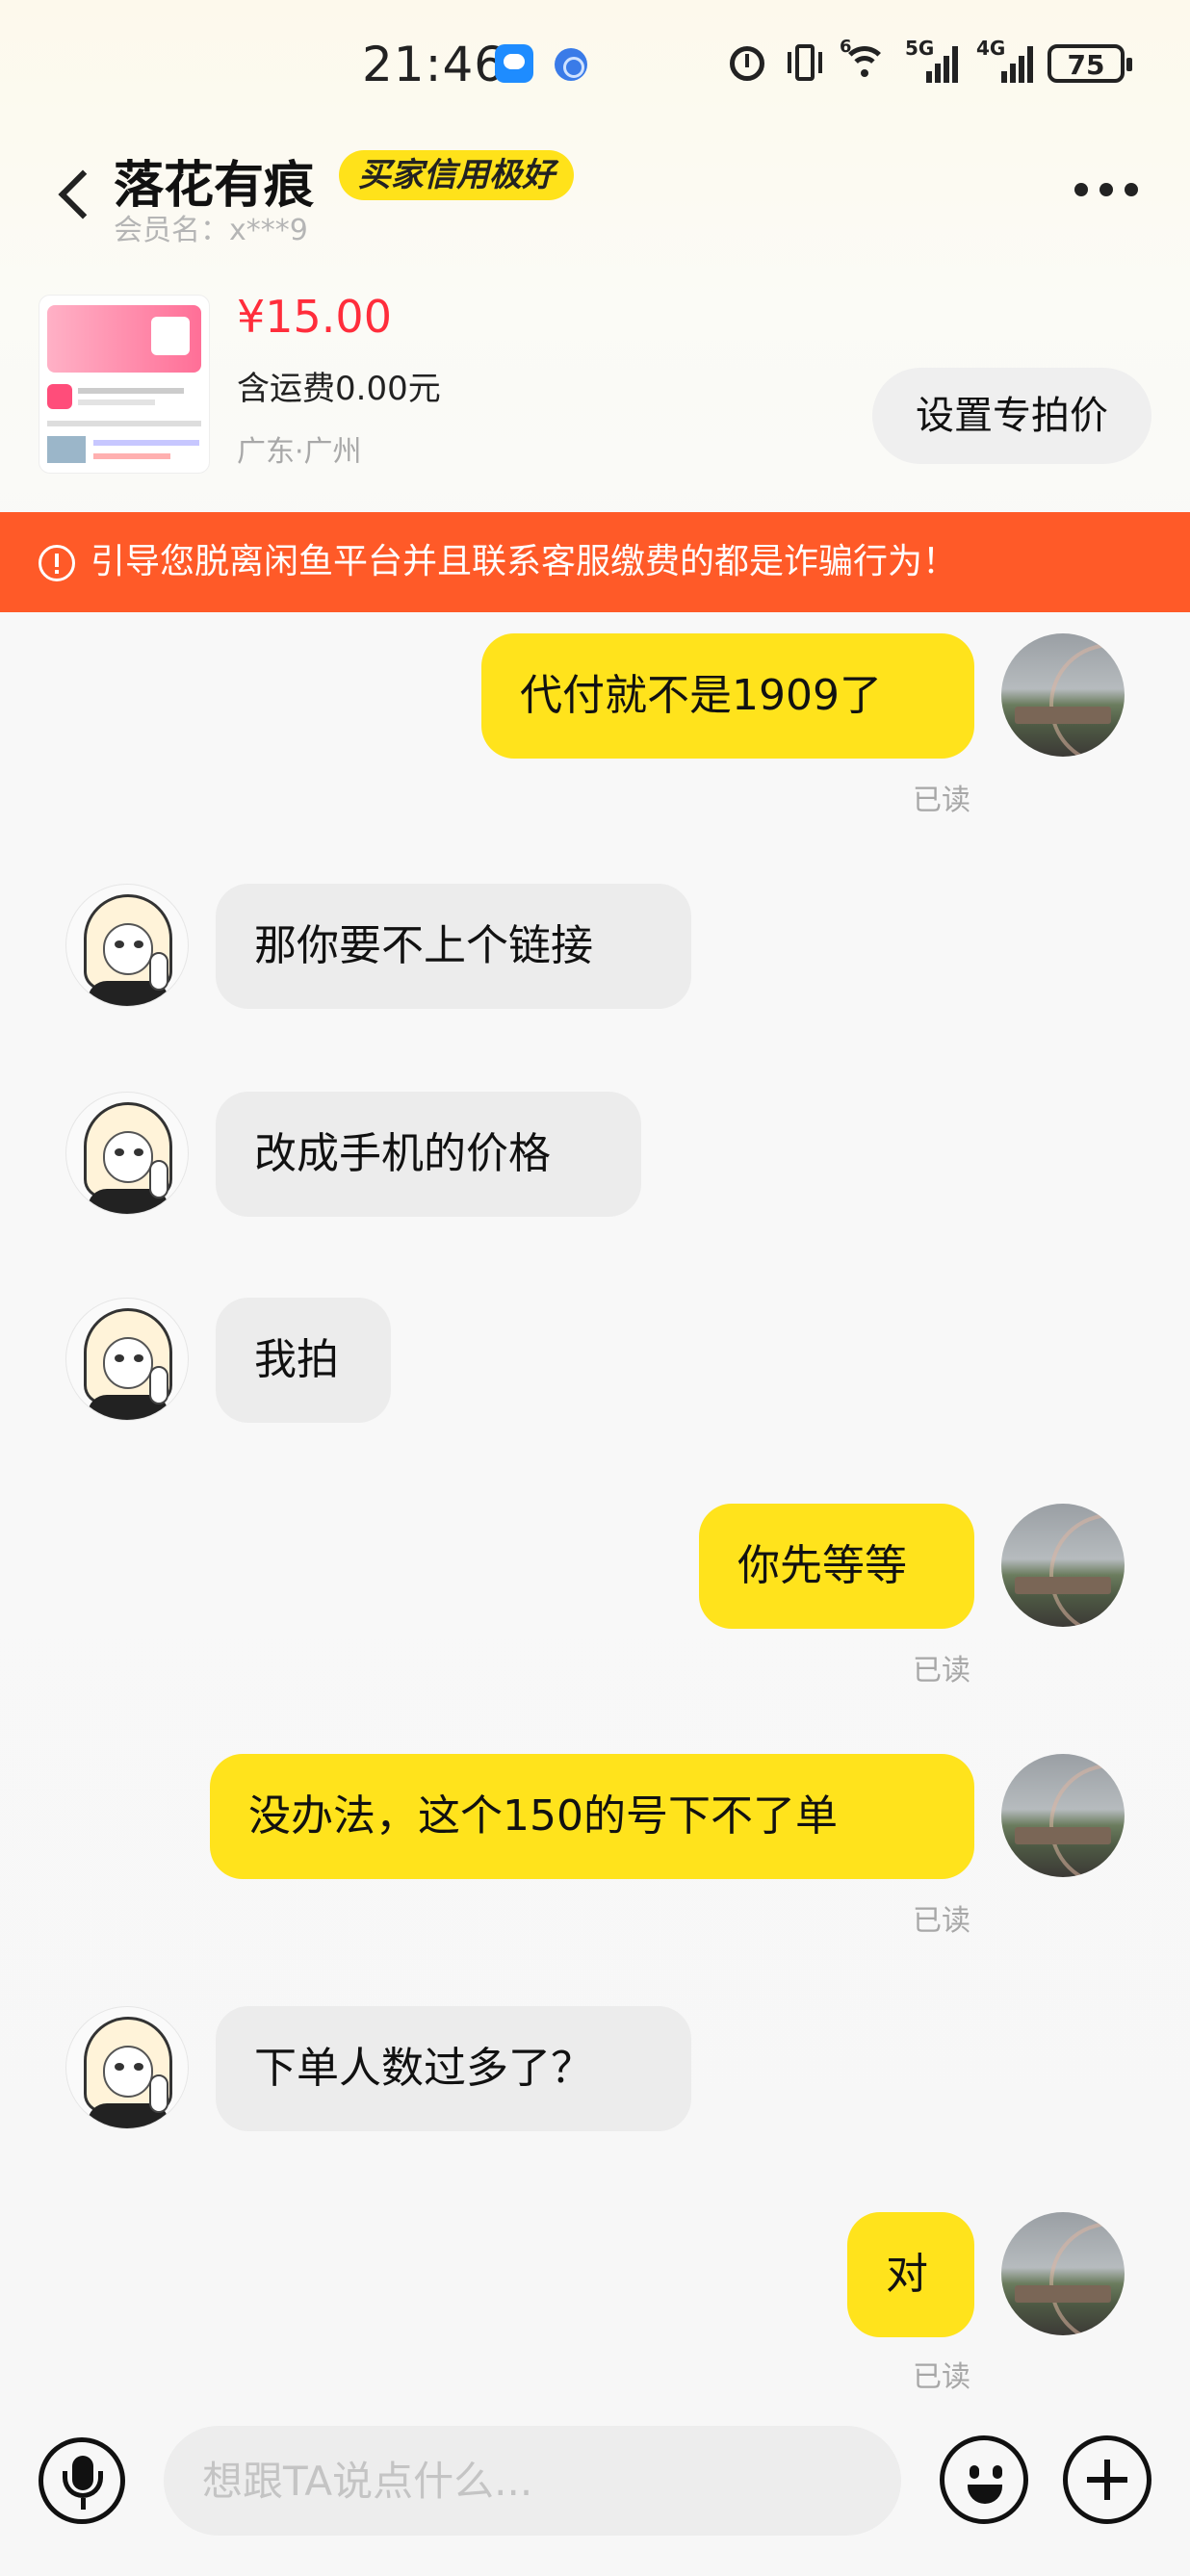 The height and width of the screenshot is (2576, 1190). I want to click on message-bubble-incoming: 我拍, so click(304, 1360).